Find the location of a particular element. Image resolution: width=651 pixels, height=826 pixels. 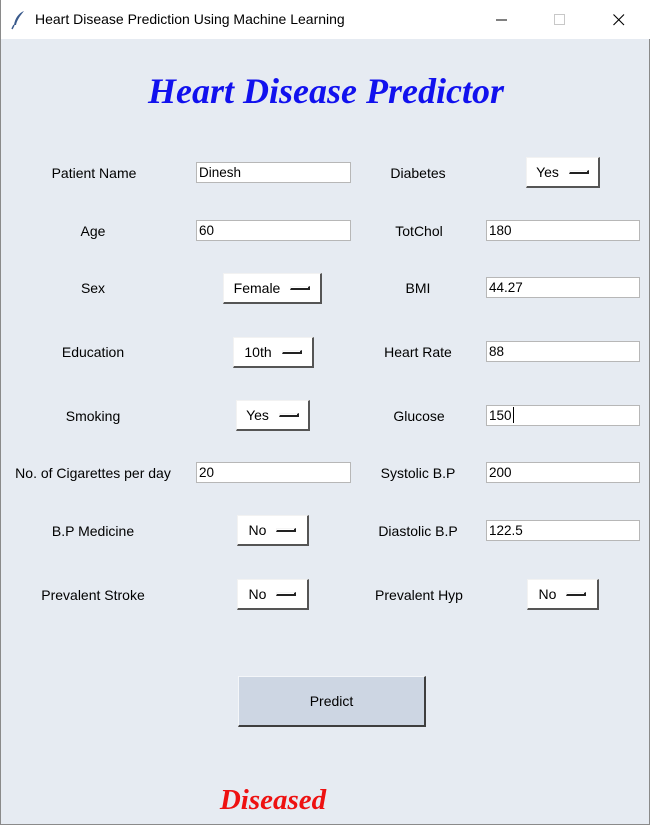

minimize-icon is located at coordinates (502, 19).